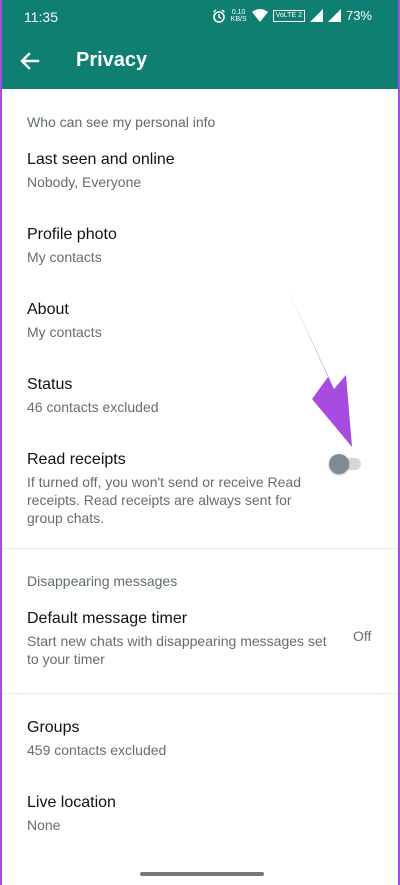  I want to click on alarm-icon, so click(218, 15).